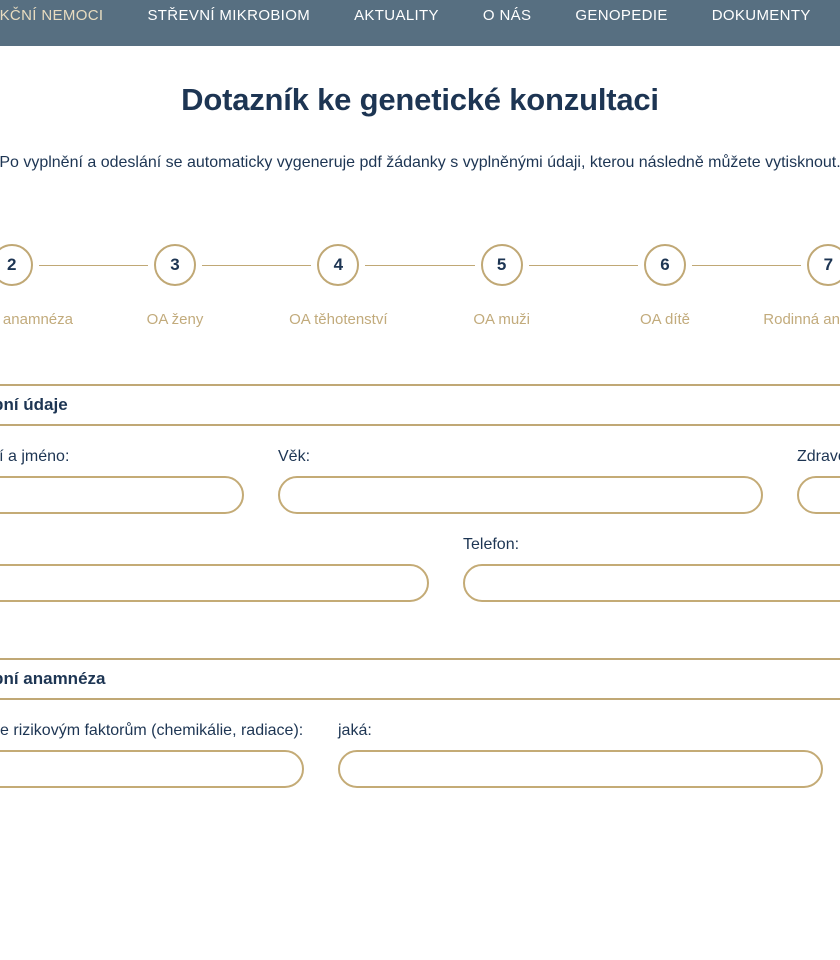  Describe the element at coordinates (122, 495) in the screenshot. I see `prijmeni-jmeno-input` at that location.